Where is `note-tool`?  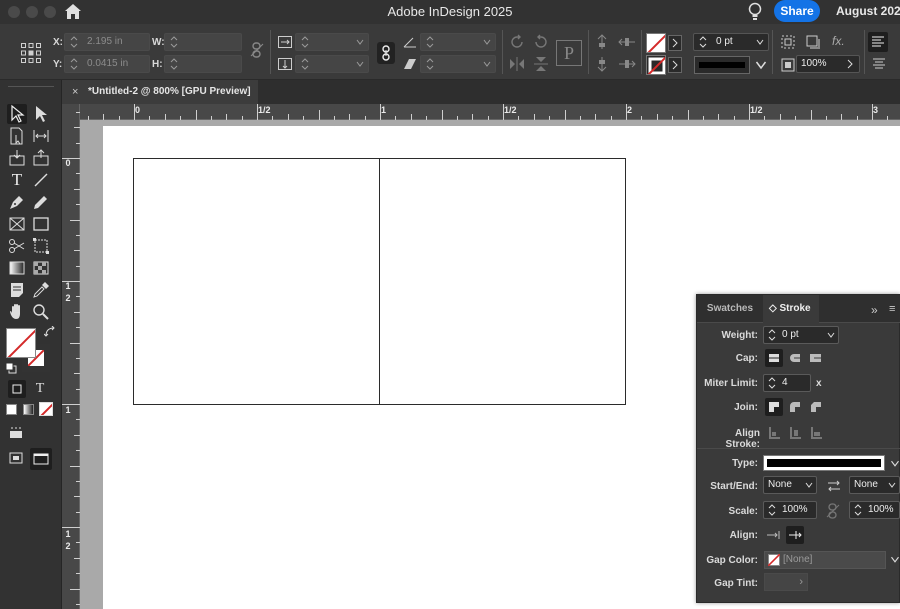
note-tool is located at coordinates (17, 290).